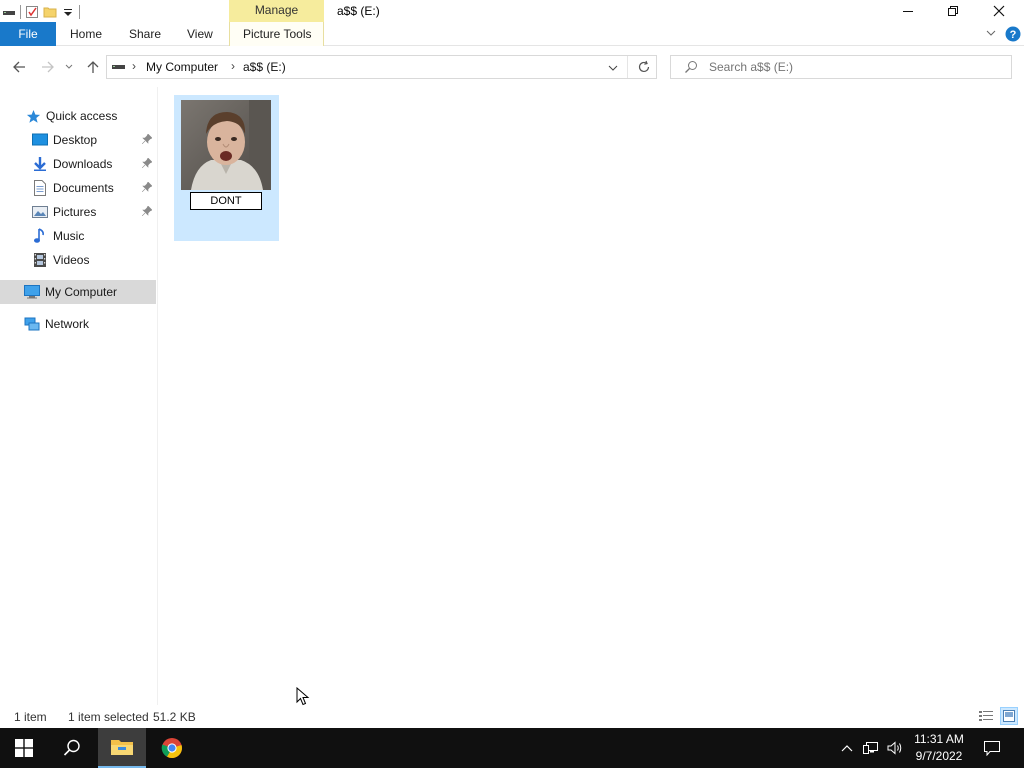 The image size is (1024, 768). I want to click on restore-button, so click(953, 11).